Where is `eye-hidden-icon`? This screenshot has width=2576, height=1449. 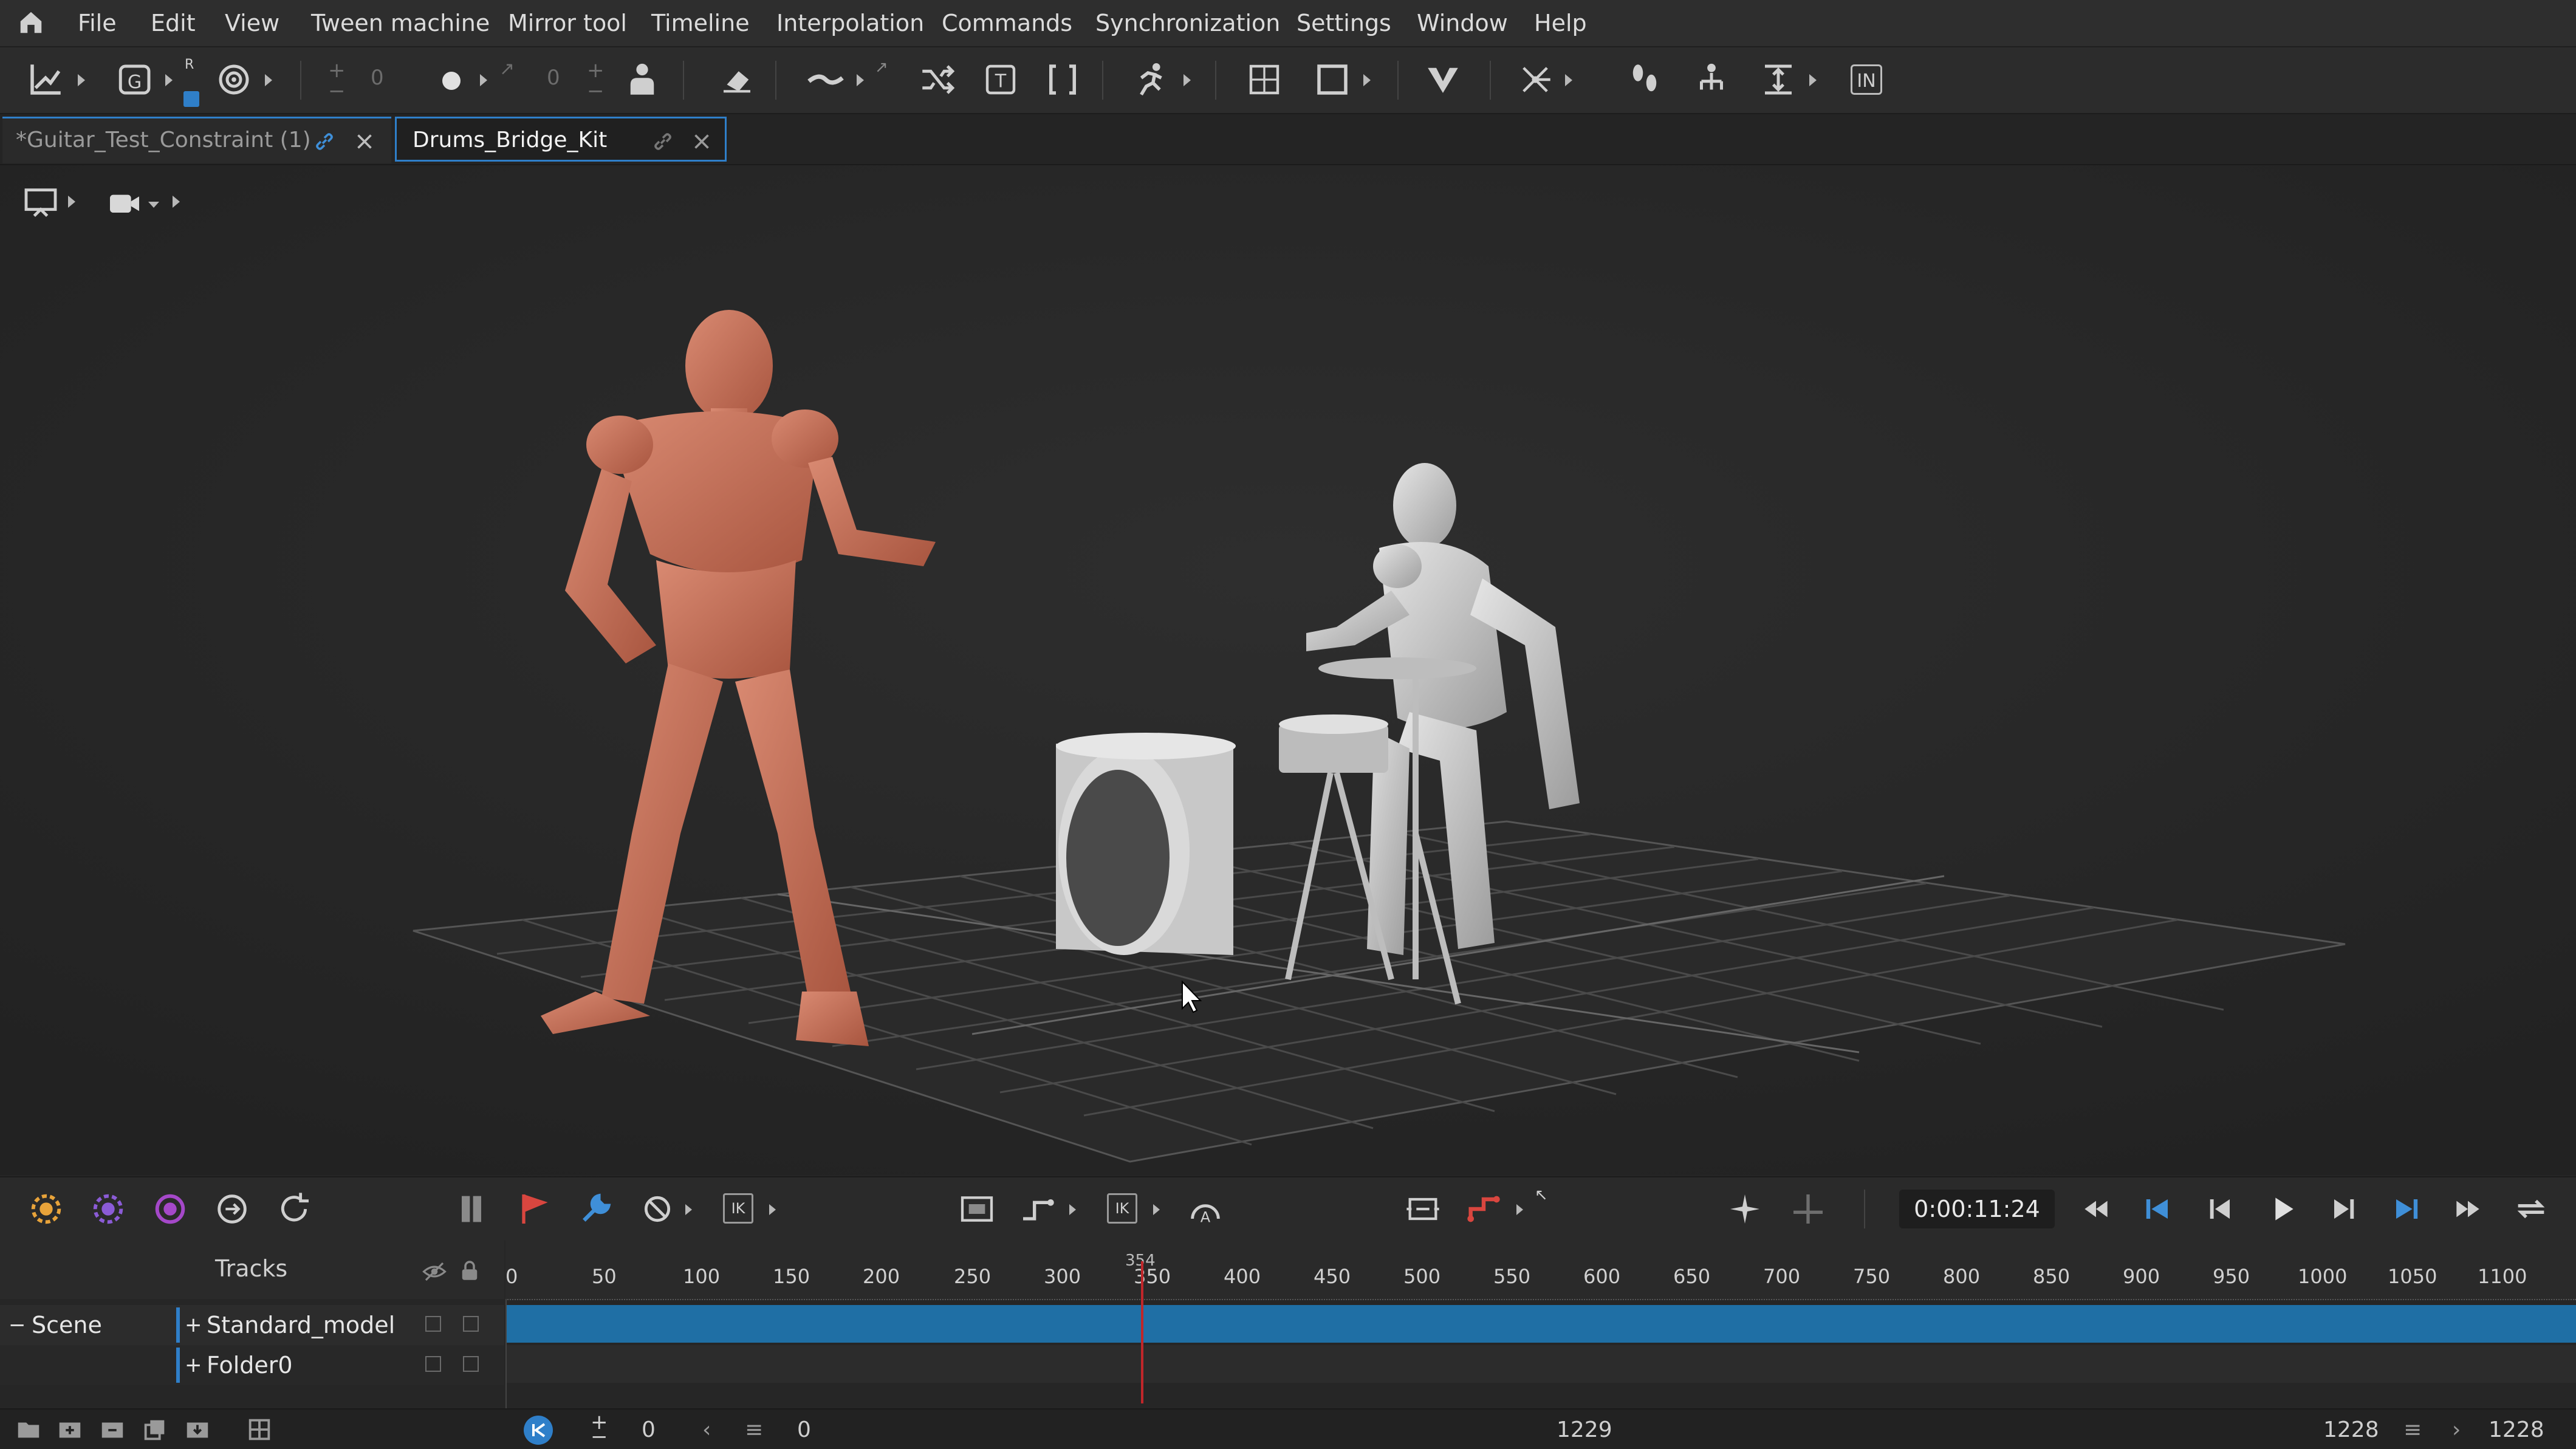
eye-hidden-icon is located at coordinates (434, 1271).